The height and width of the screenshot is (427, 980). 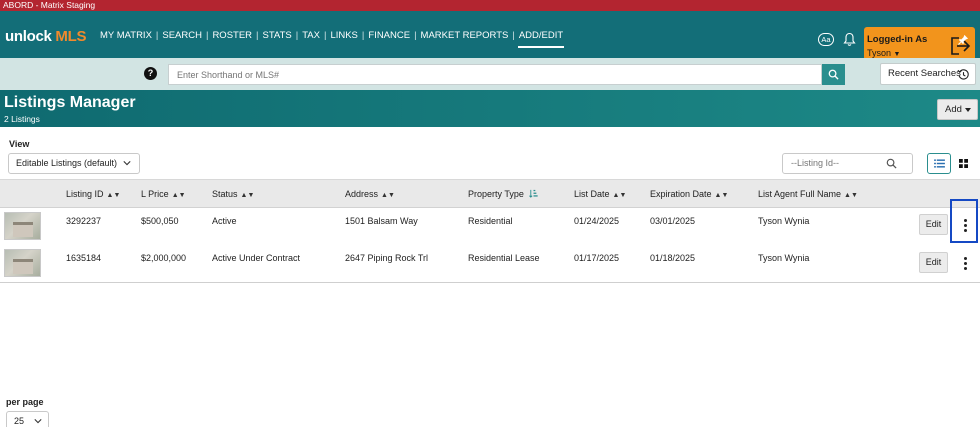 I want to click on column-header-address: Address ▲▼, so click(x=370, y=194).